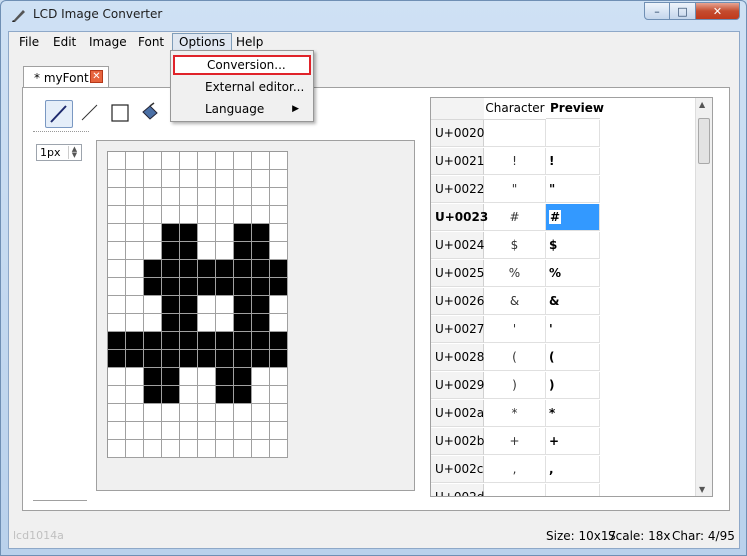 The image size is (747, 556). Describe the element at coordinates (515, 329) in the screenshot. I see `row-character: '` at that location.